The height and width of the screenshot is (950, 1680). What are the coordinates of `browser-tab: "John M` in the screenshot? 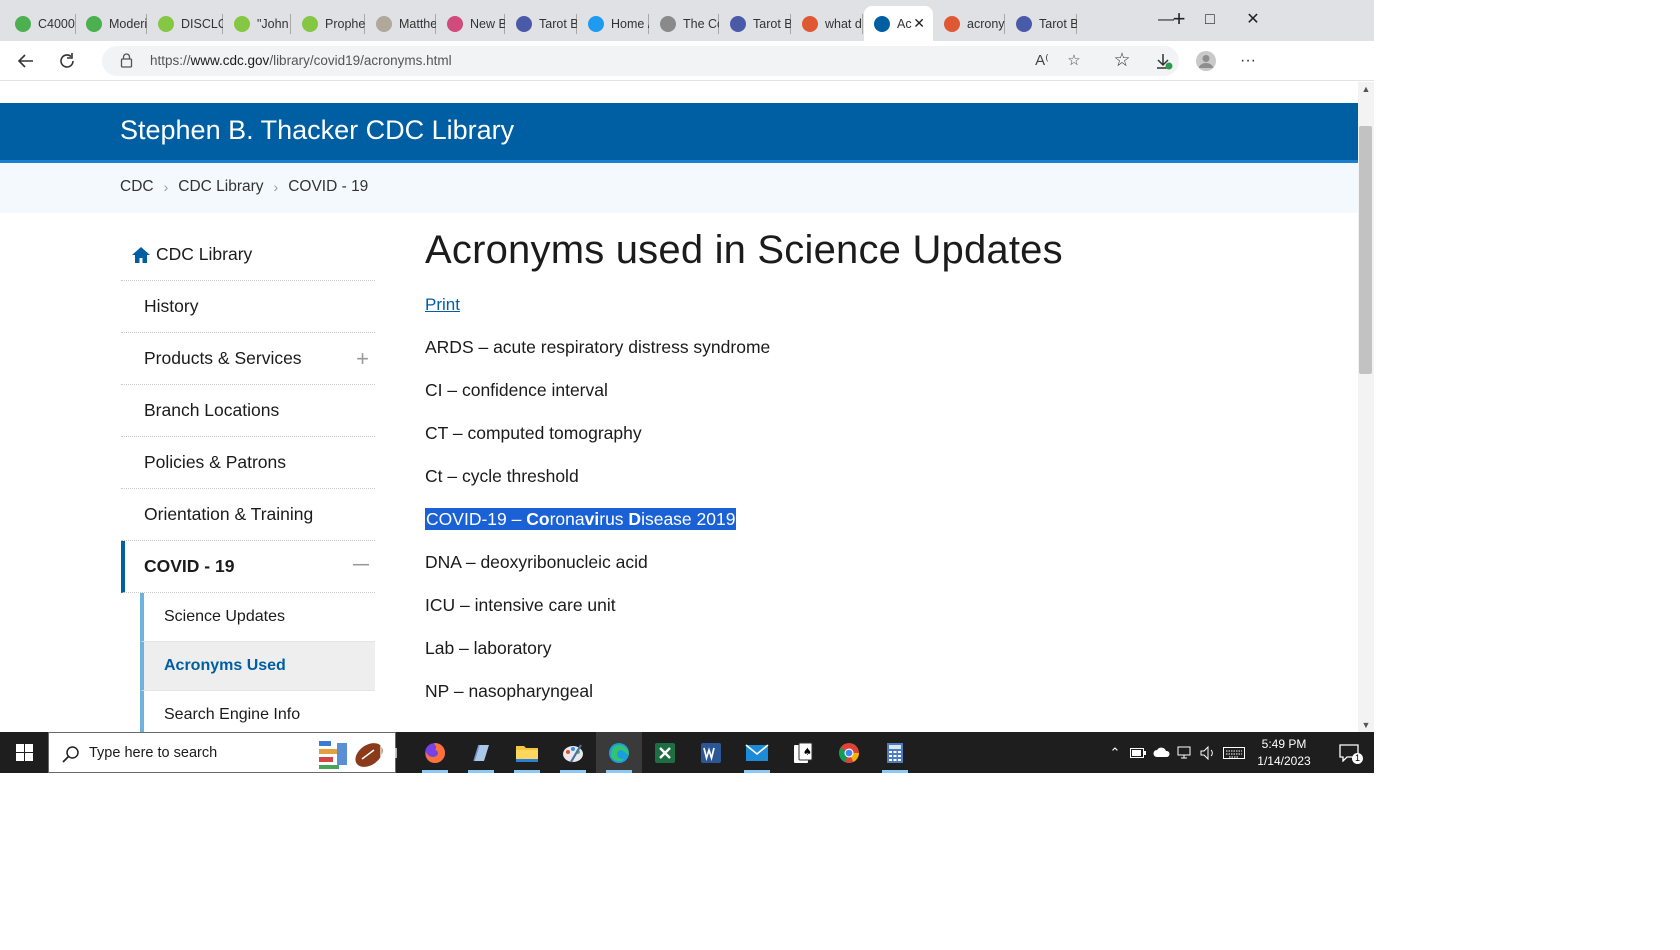 It's located at (257, 23).